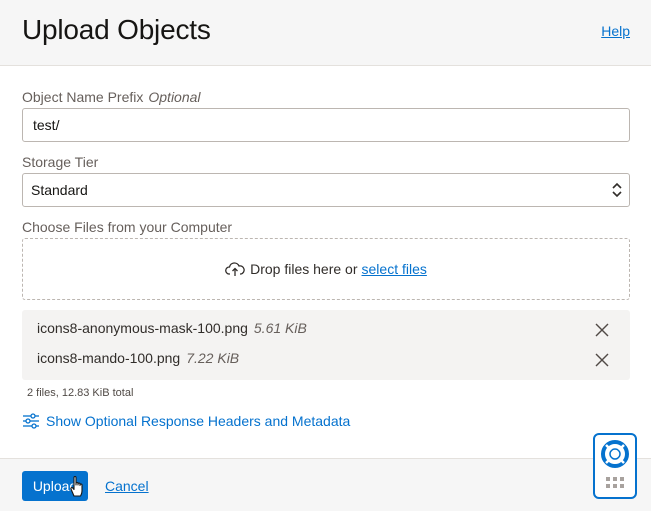  I want to click on file-dropzone: Drop files here or select files, so click(326, 269).